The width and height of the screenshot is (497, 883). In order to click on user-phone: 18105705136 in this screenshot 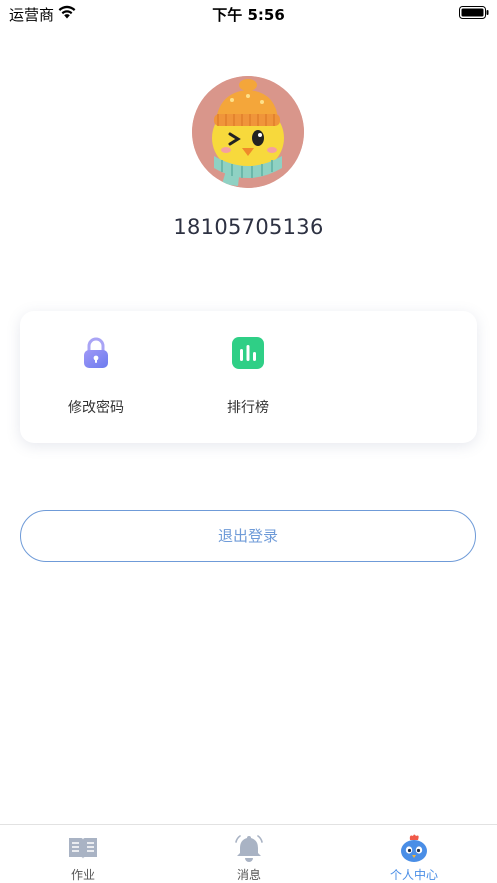, I will do `click(248, 227)`.